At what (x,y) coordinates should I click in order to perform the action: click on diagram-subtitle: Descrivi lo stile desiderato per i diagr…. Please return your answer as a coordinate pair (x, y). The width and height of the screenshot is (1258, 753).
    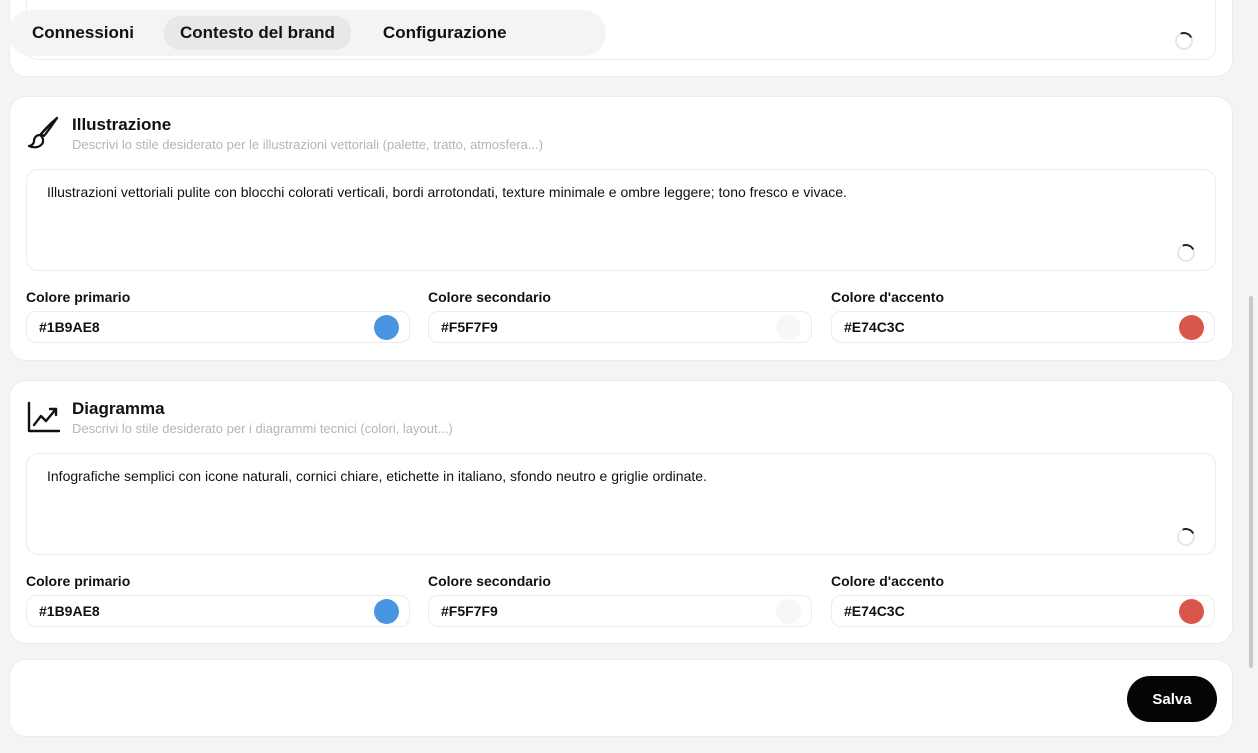
    Looking at the image, I should click on (262, 428).